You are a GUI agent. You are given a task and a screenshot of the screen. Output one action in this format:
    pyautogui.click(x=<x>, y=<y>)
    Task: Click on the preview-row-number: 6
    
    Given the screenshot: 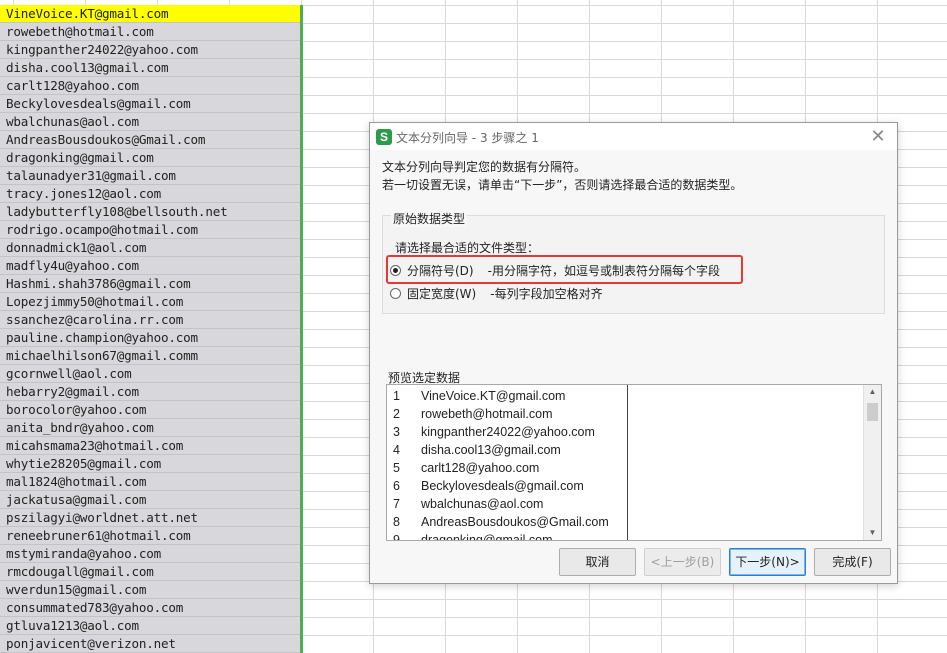 What is the action you would take?
    pyautogui.click(x=396, y=486)
    